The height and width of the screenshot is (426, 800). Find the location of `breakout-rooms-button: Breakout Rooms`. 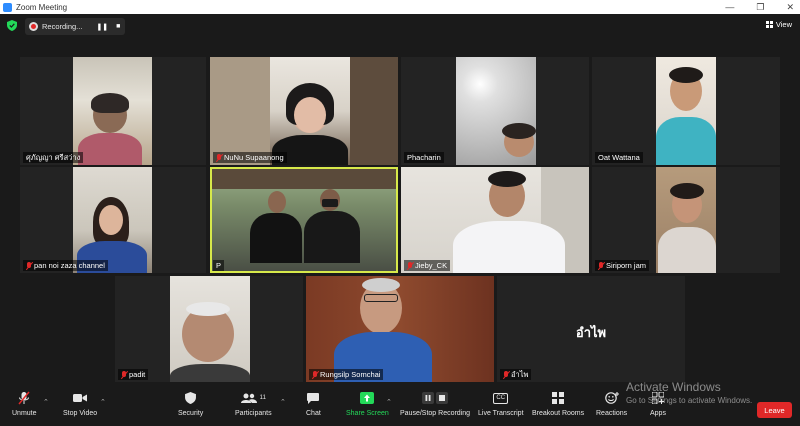

breakout-rooms-button: Breakout Rooms is located at coordinates (558, 403).